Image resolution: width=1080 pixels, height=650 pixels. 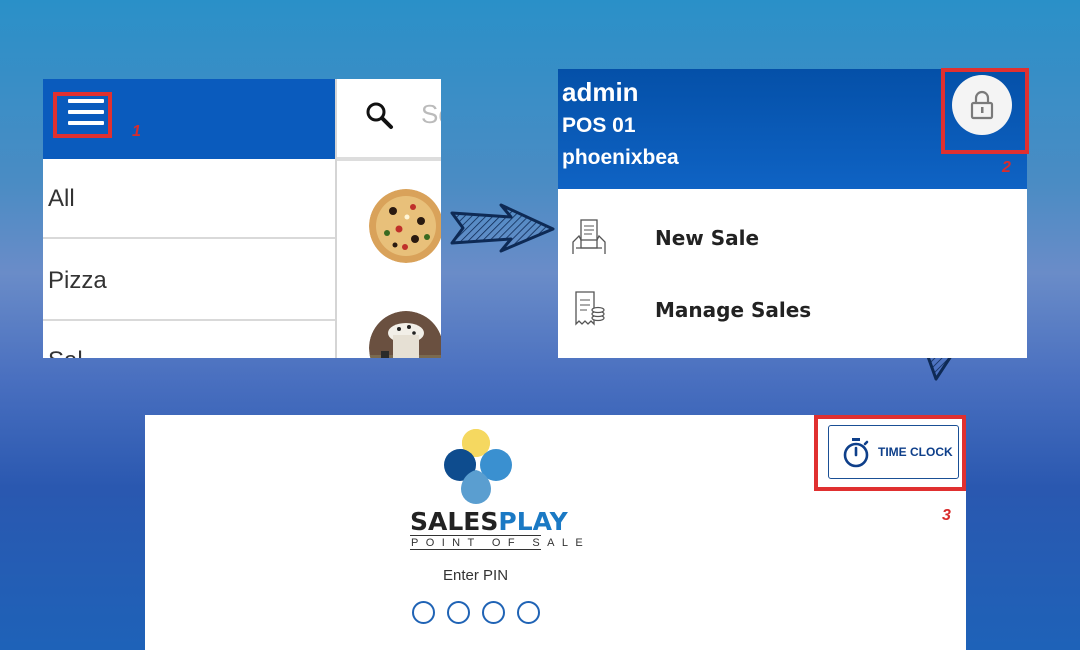 I want to click on receipt-icon, so click(x=590, y=308).